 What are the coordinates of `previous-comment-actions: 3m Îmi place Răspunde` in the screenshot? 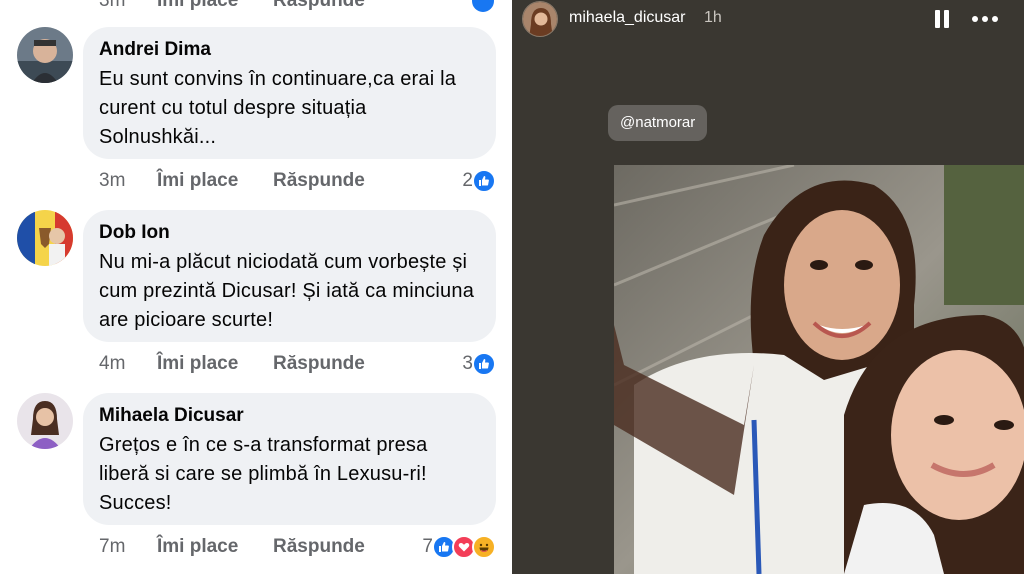 It's located at (232, 5).